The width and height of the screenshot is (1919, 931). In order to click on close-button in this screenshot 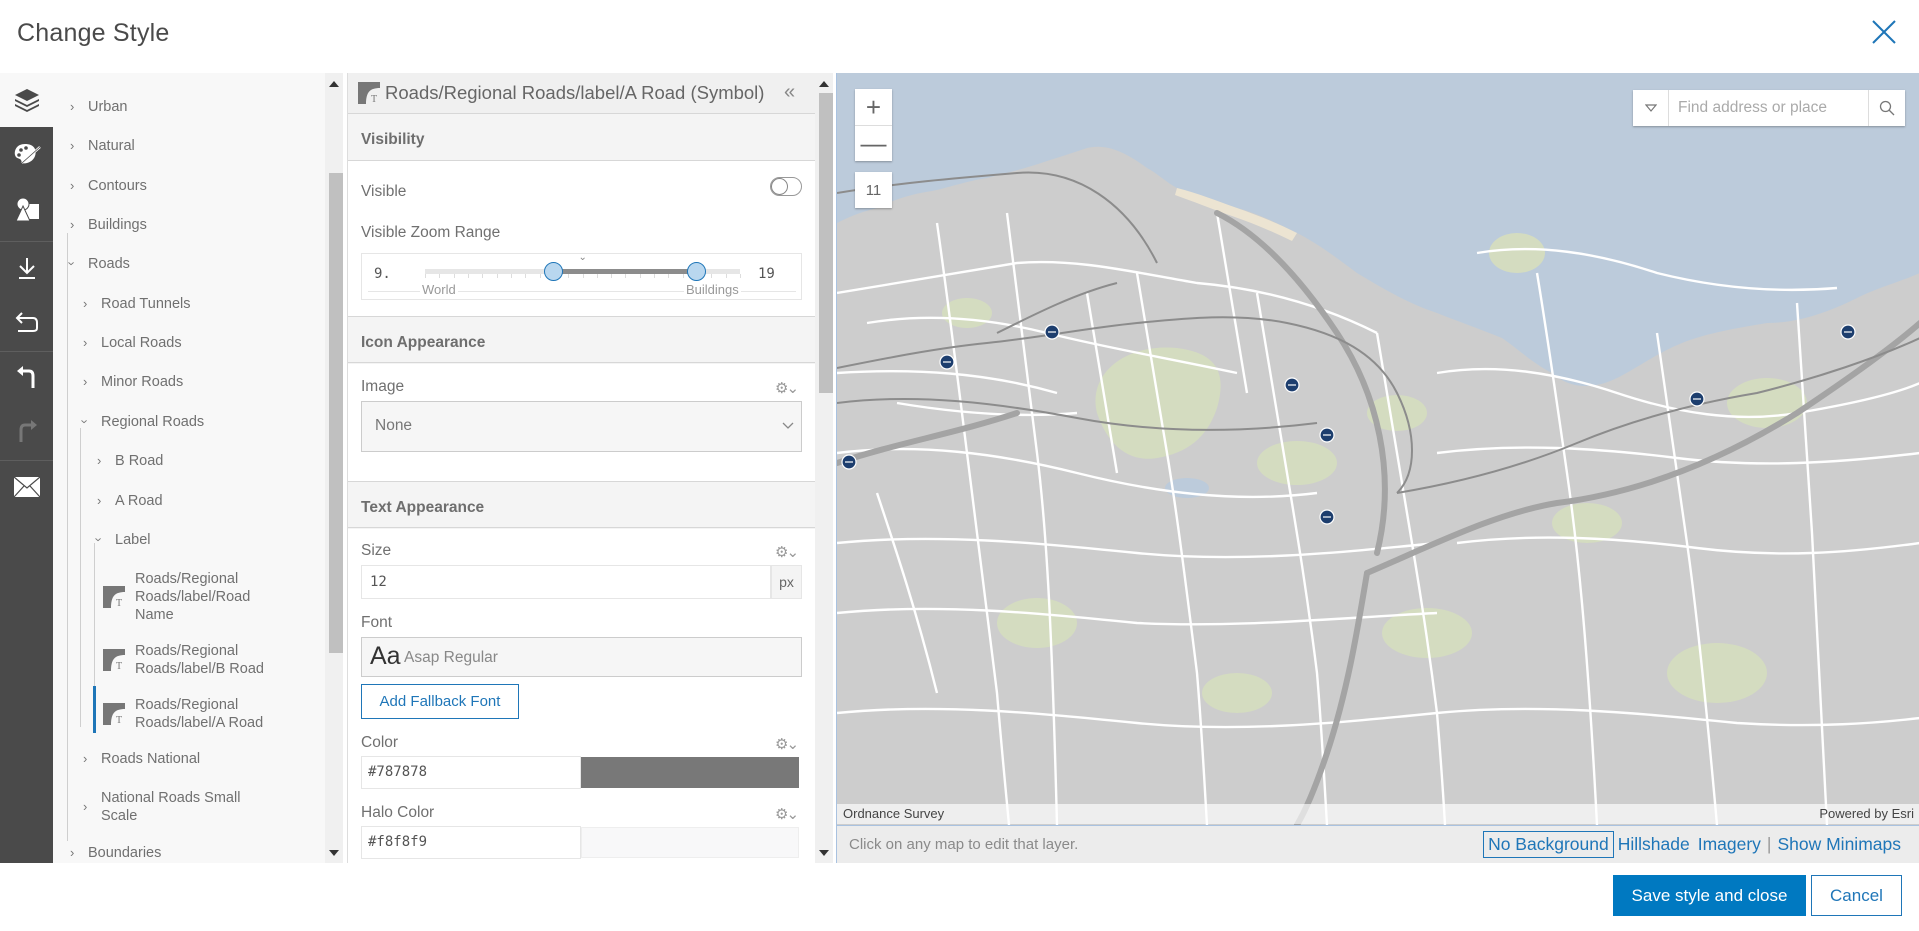, I will do `click(1884, 32)`.